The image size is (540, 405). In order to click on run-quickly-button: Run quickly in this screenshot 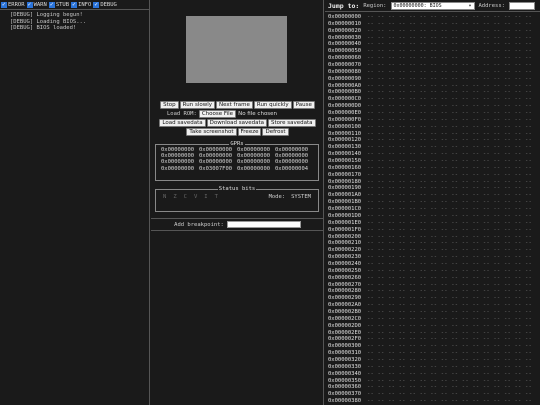, I will do `click(272, 105)`.